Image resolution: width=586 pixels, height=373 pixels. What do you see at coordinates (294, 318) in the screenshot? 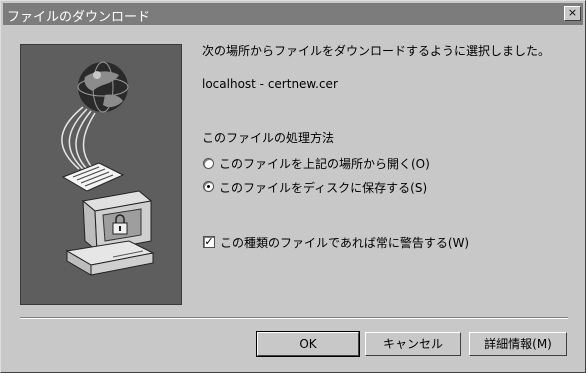
I see `button-divider` at bounding box center [294, 318].